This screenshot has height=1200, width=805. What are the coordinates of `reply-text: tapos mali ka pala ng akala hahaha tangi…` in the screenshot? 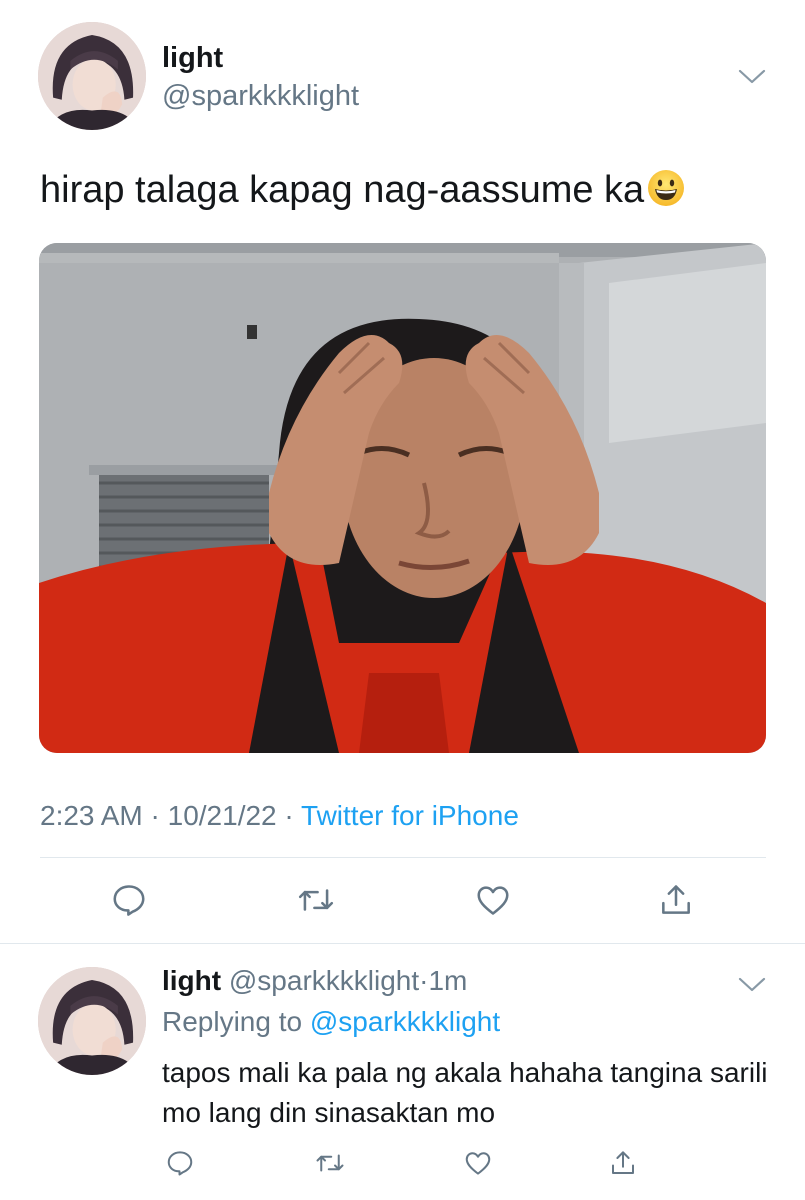 It's located at (465, 1092).